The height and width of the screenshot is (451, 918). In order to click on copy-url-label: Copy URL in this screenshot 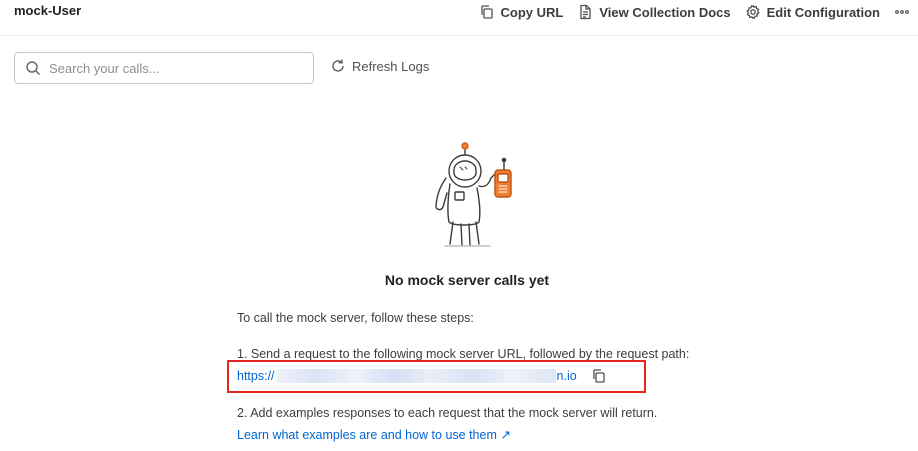, I will do `click(532, 12)`.